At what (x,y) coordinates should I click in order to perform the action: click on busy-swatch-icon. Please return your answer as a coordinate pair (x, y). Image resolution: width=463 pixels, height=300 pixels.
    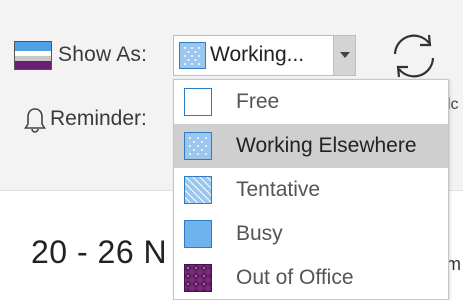
    Looking at the image, I should click on (198, 234).